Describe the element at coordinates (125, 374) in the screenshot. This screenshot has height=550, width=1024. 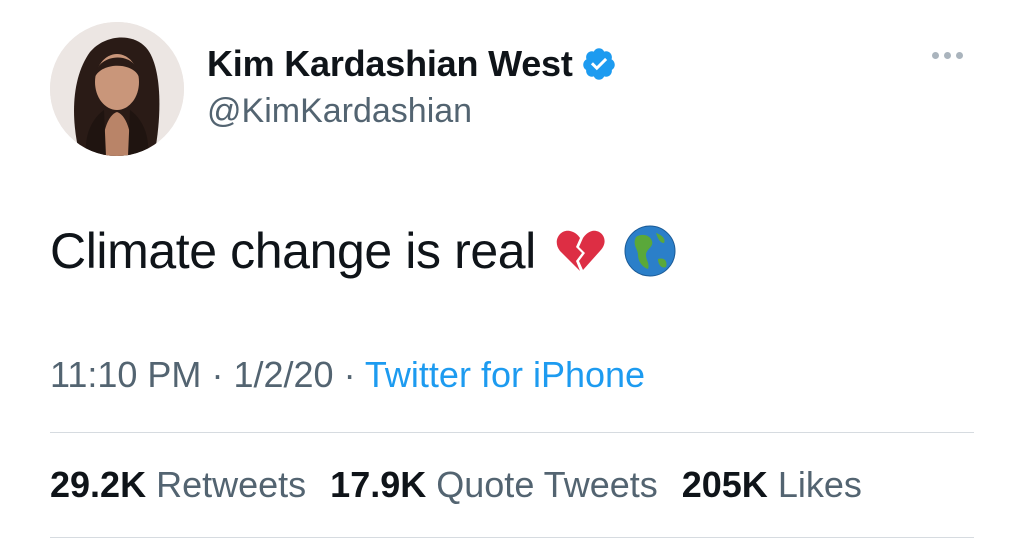
I see `tweet-time: 11:10 PM` at that location.